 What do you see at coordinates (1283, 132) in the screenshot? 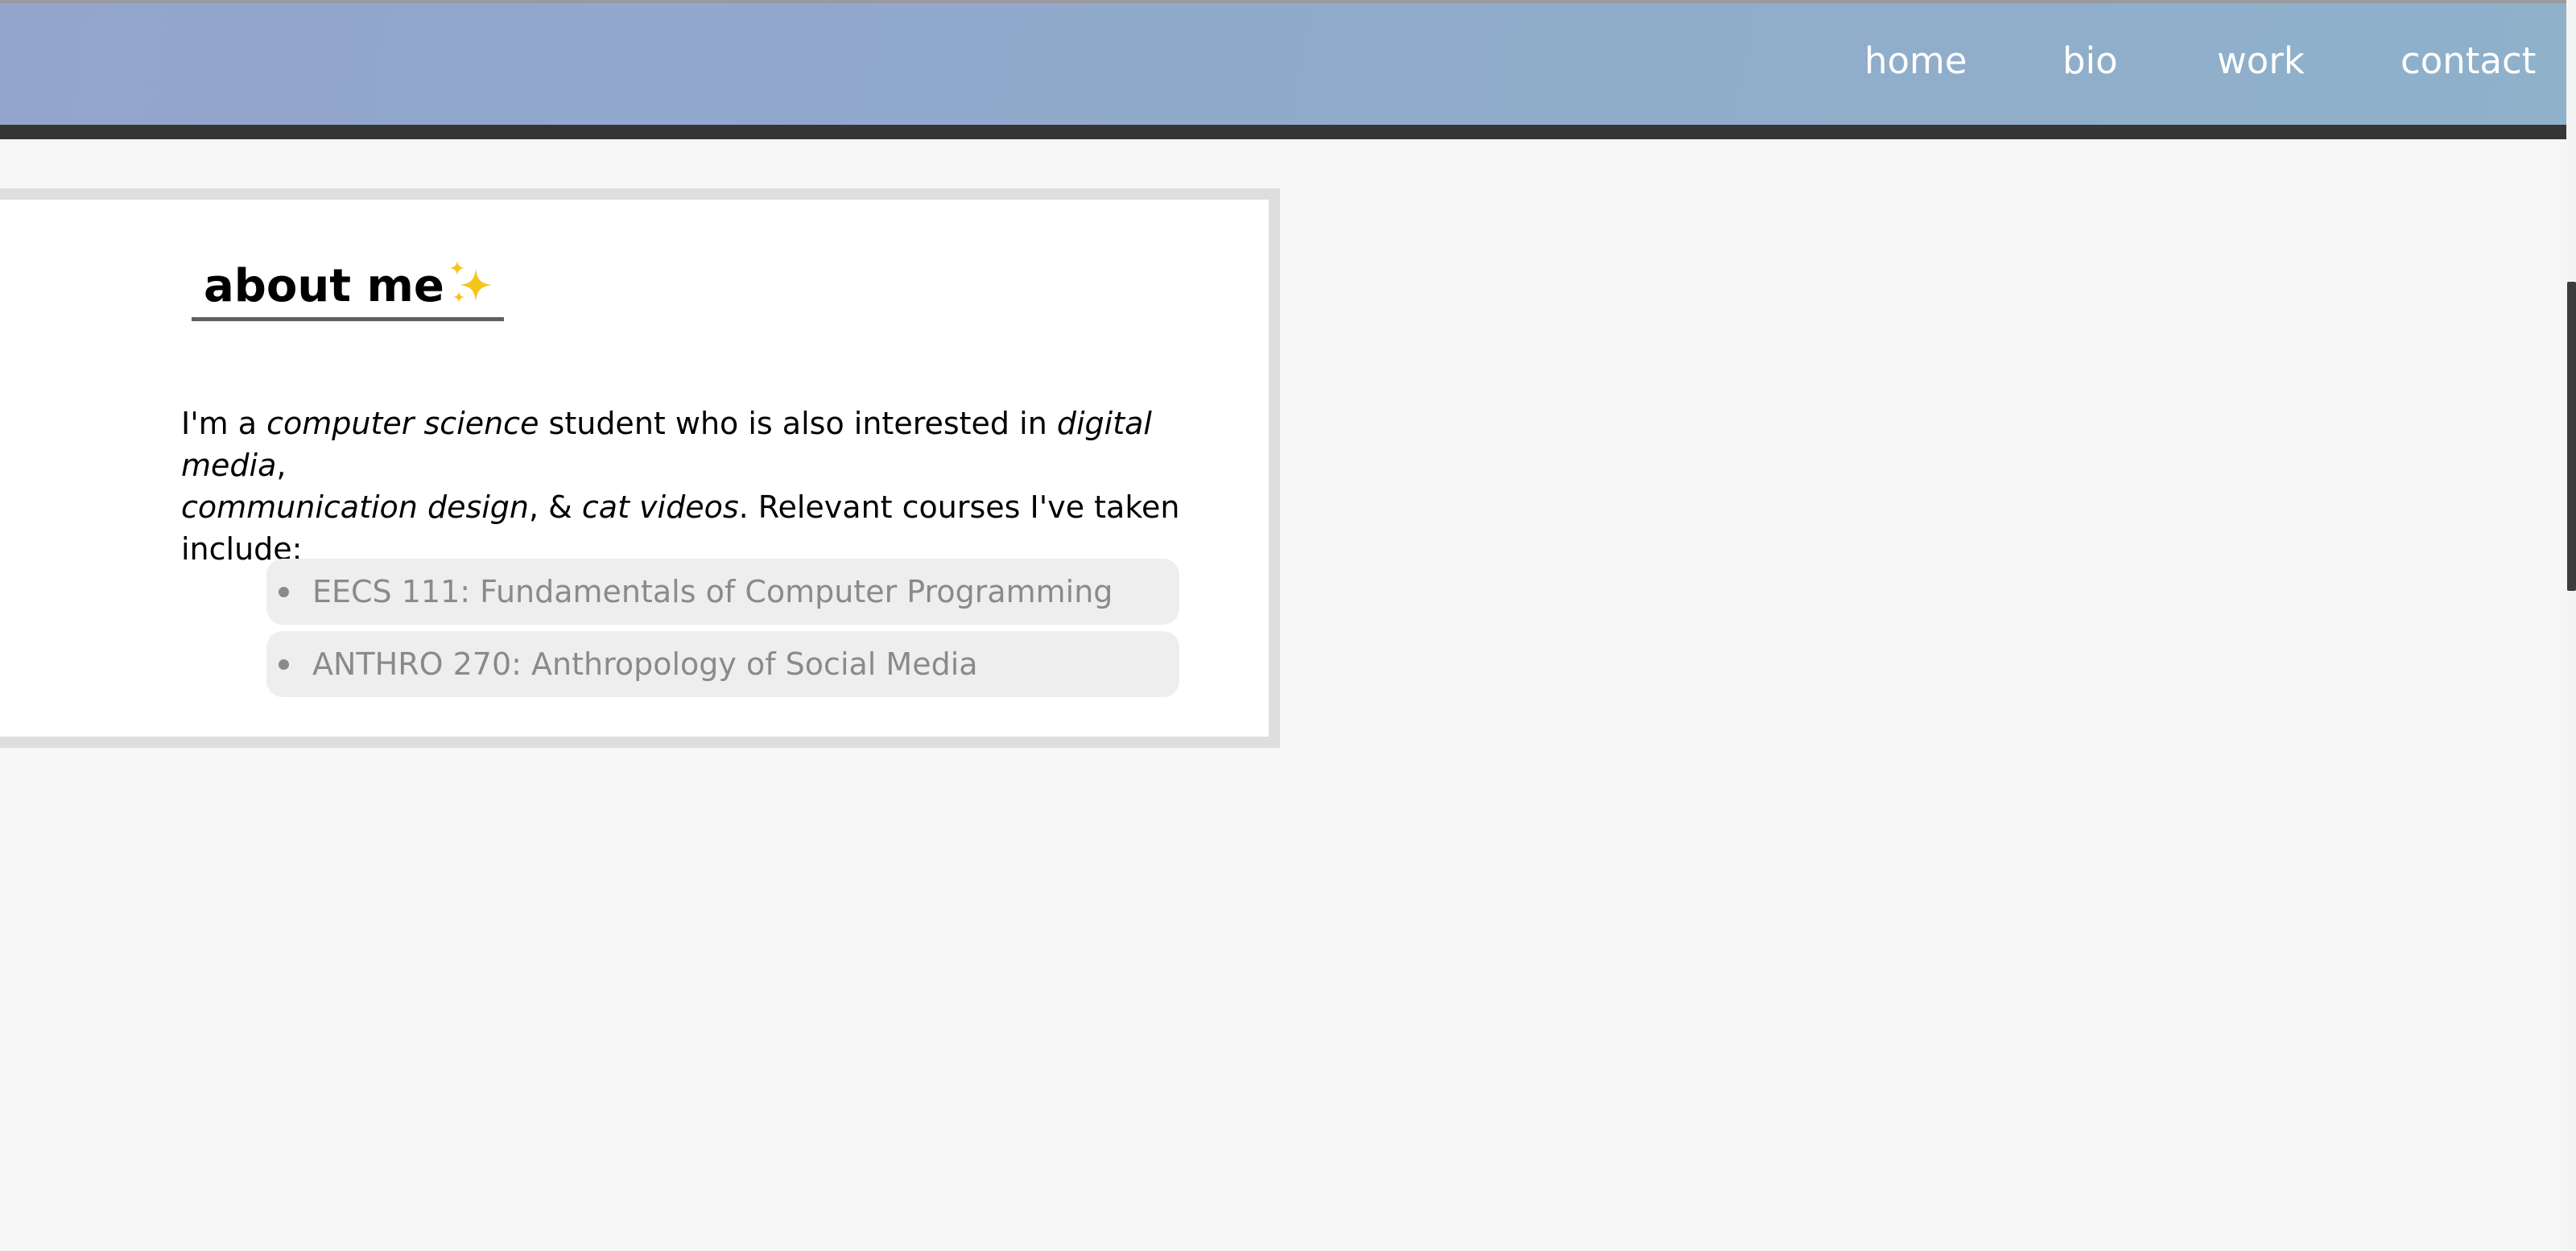
I see `nav-bottom-bar` at bounding box center [1283, 132].